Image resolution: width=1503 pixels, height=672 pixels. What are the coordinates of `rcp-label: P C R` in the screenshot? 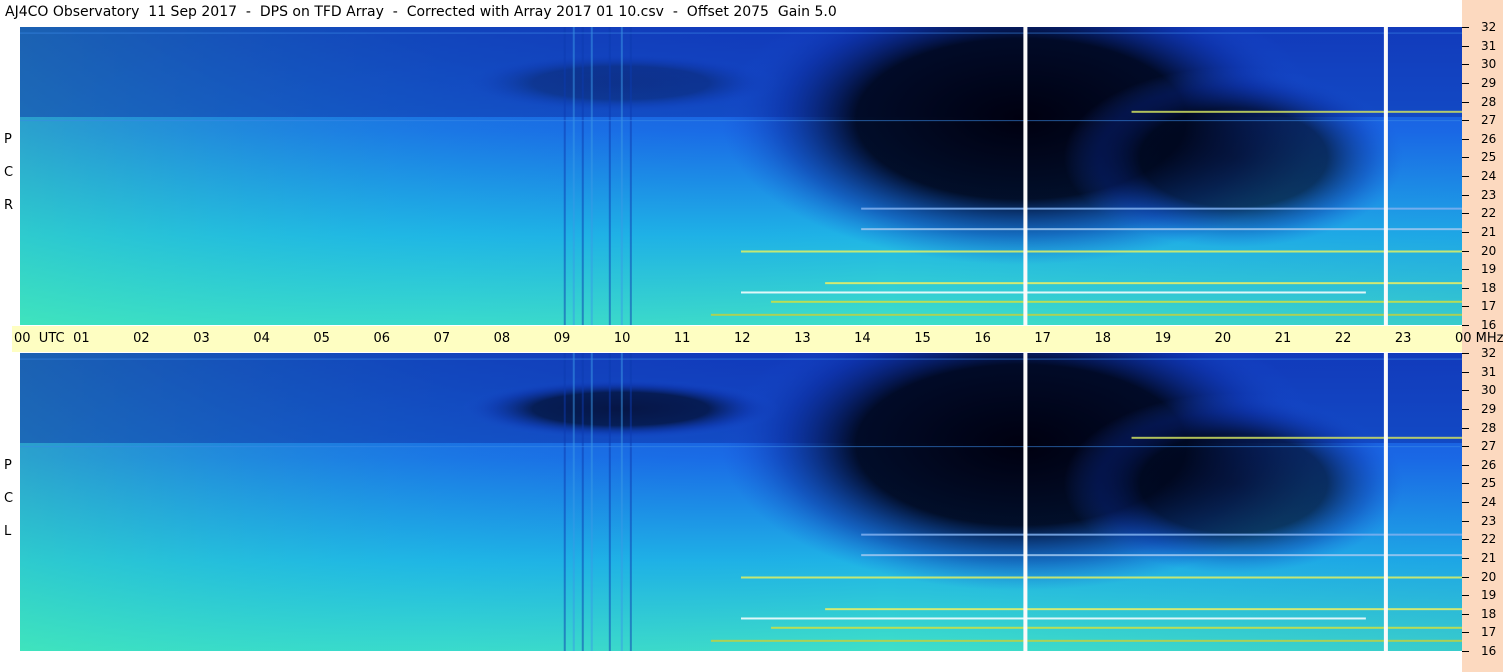 It's located at (8, 172).